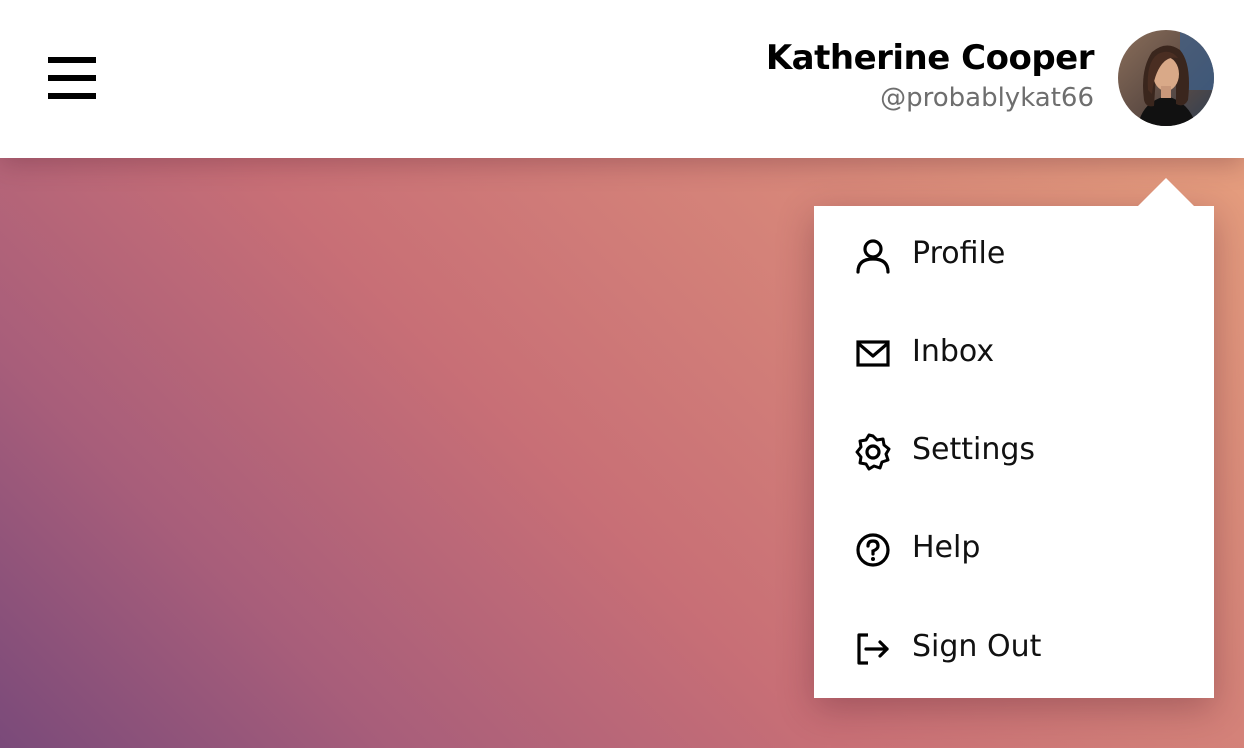  What do you see at coordinates (873, 550) in the screenshot?
I see `question-circle-icon` at bounding box center [873, 550].